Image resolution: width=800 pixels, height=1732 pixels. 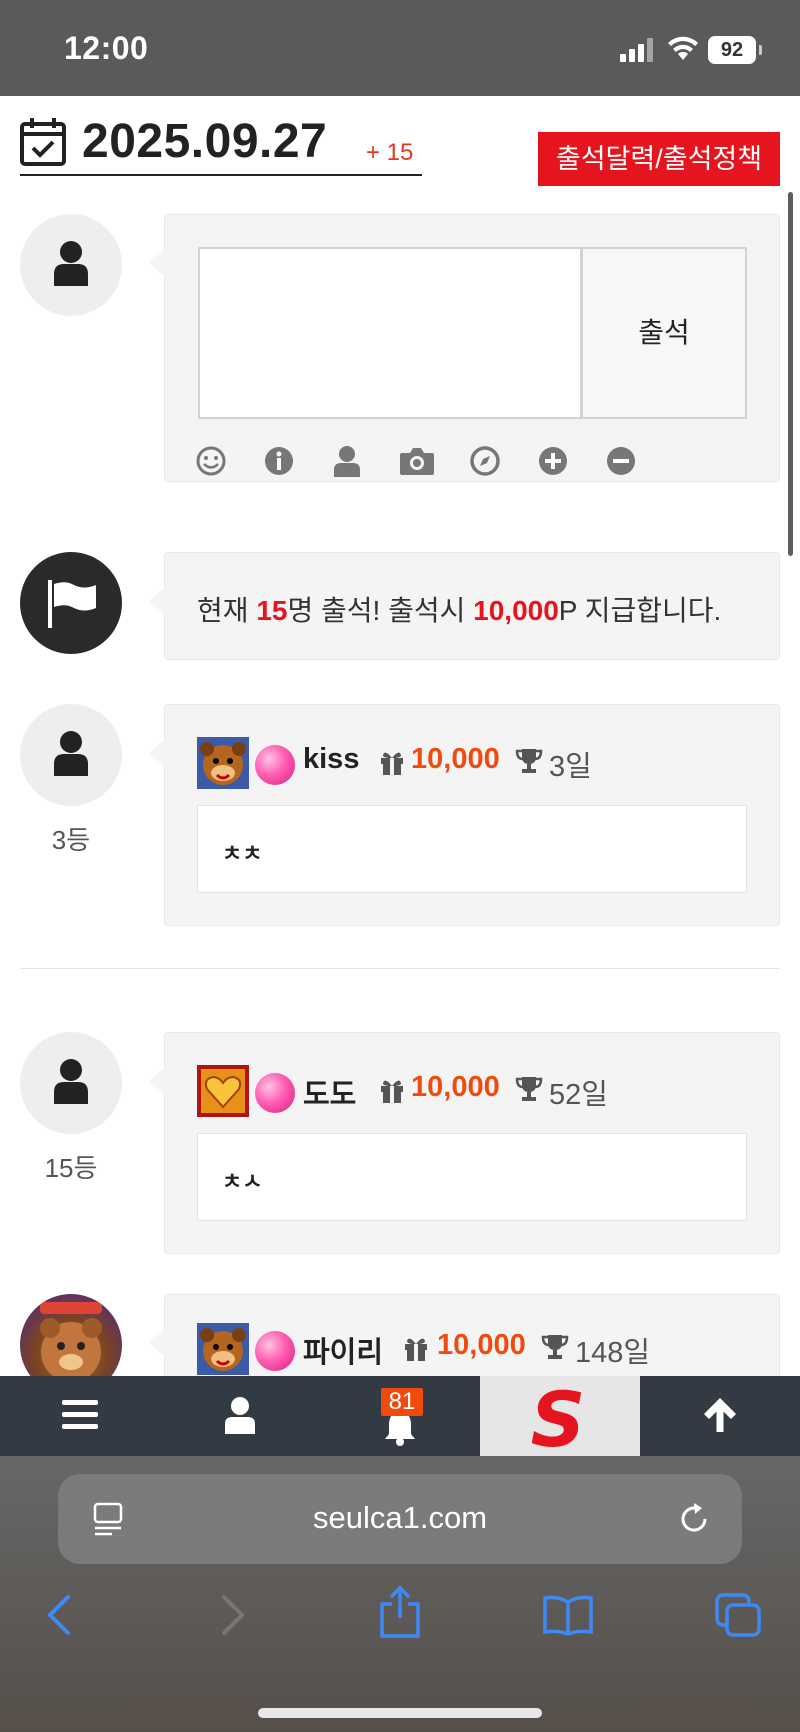 I want to click on back-icon, so click(x=59, y=1615).